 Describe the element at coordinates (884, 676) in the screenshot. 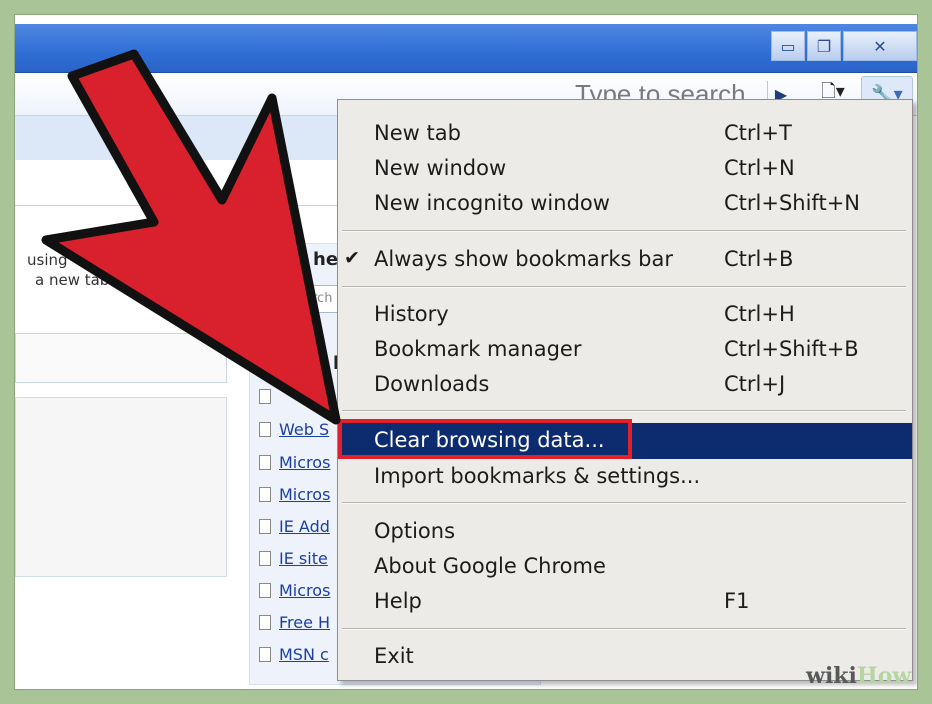

I see `watermark-part: How` at that location.